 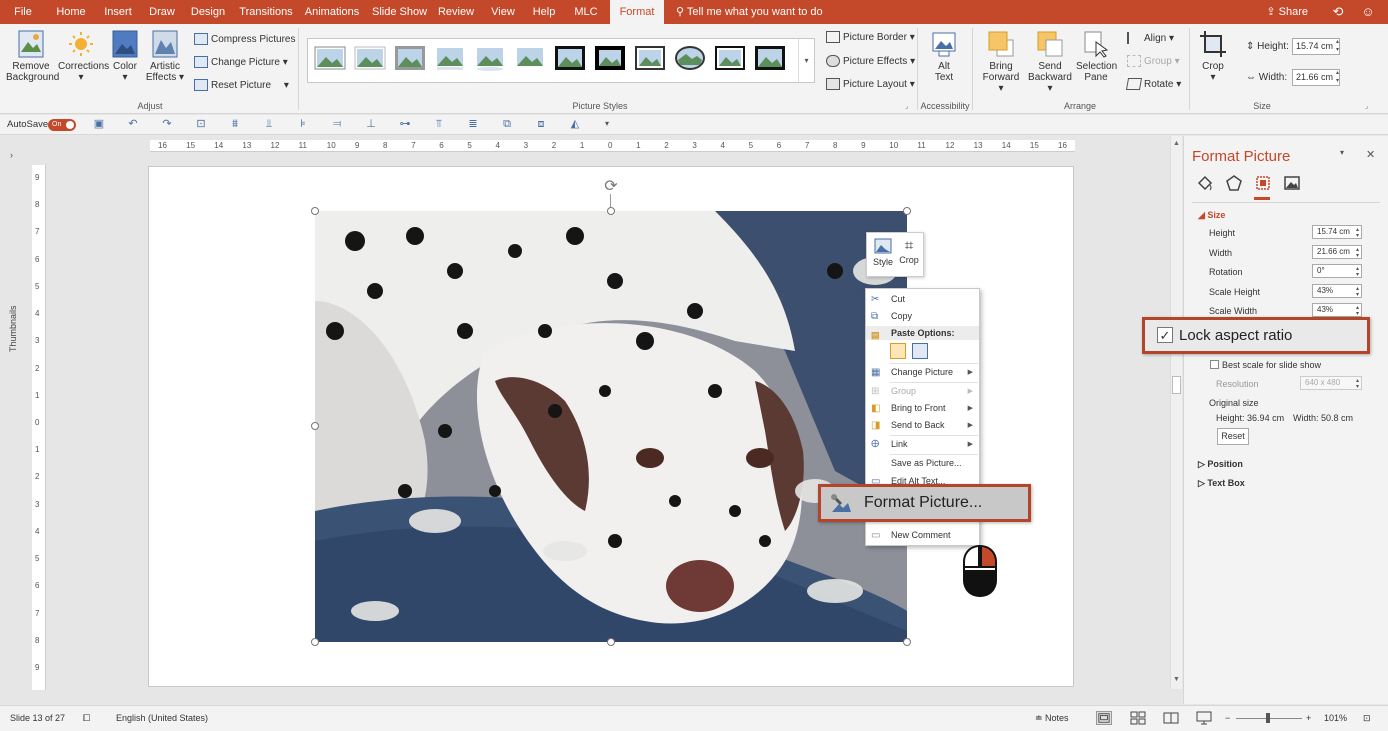 What do you see at coordinates (439, 124) in the screenshot?
I see `align-top-icon: ⫪` at bounding box center [439, 124].